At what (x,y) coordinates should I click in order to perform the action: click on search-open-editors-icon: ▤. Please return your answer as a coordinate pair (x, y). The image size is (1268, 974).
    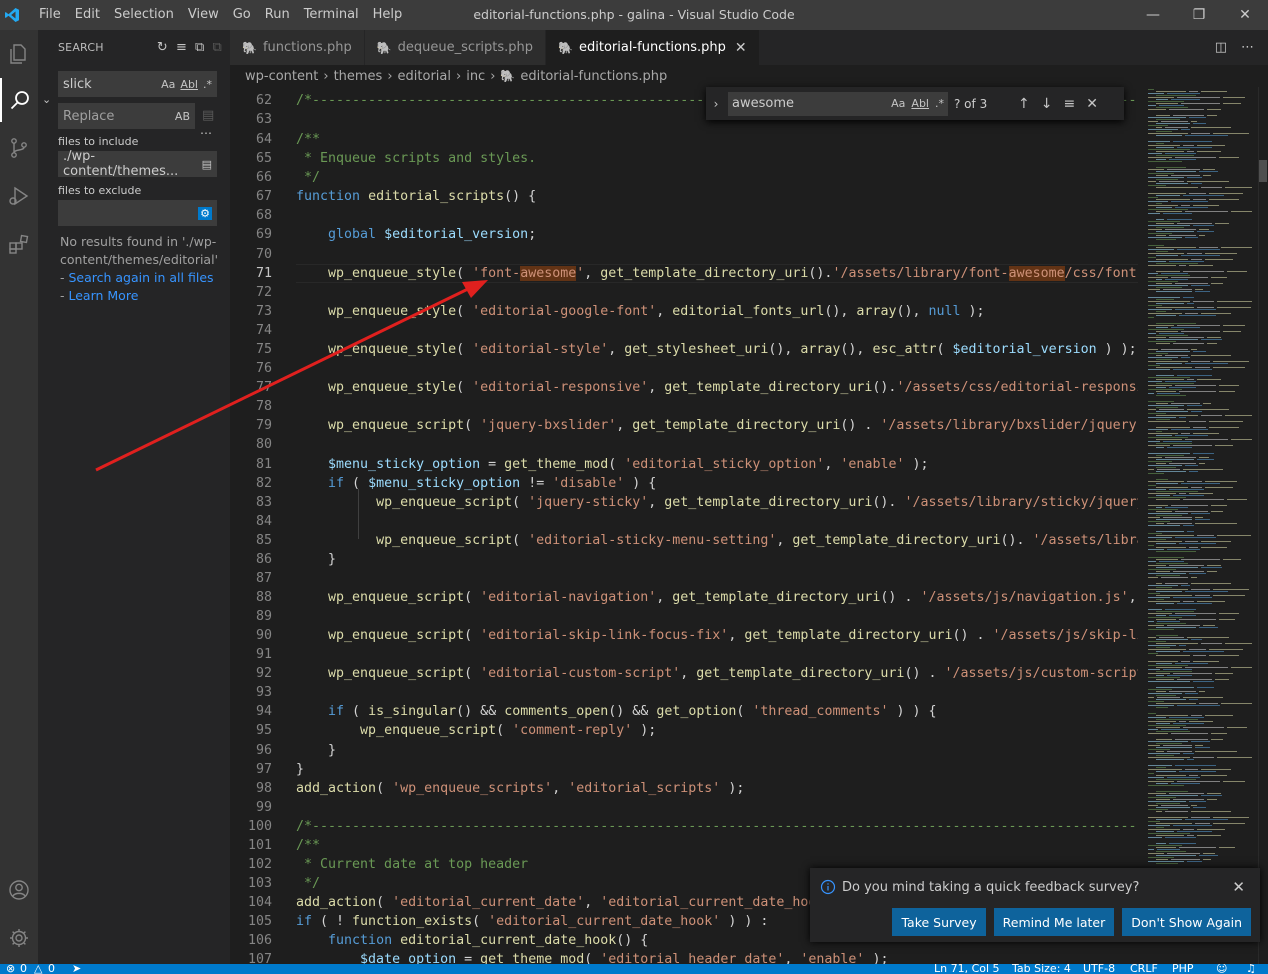
    Looking at the image, I should click on (207, 164).